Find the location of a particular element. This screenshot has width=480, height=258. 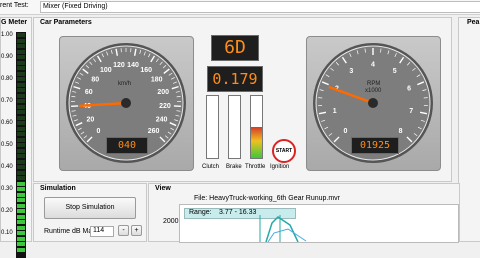

header-bar: rent Test: Mixer (Fixed Driving) is located at coordinates (240, 7).